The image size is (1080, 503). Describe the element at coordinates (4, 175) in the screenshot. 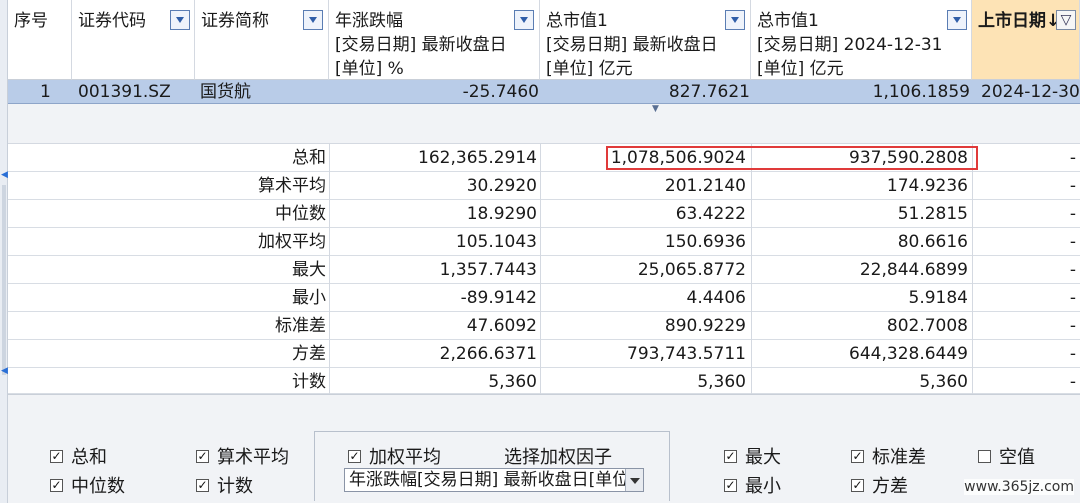

I see `collapse-arrow-icon: ◀` at that location.